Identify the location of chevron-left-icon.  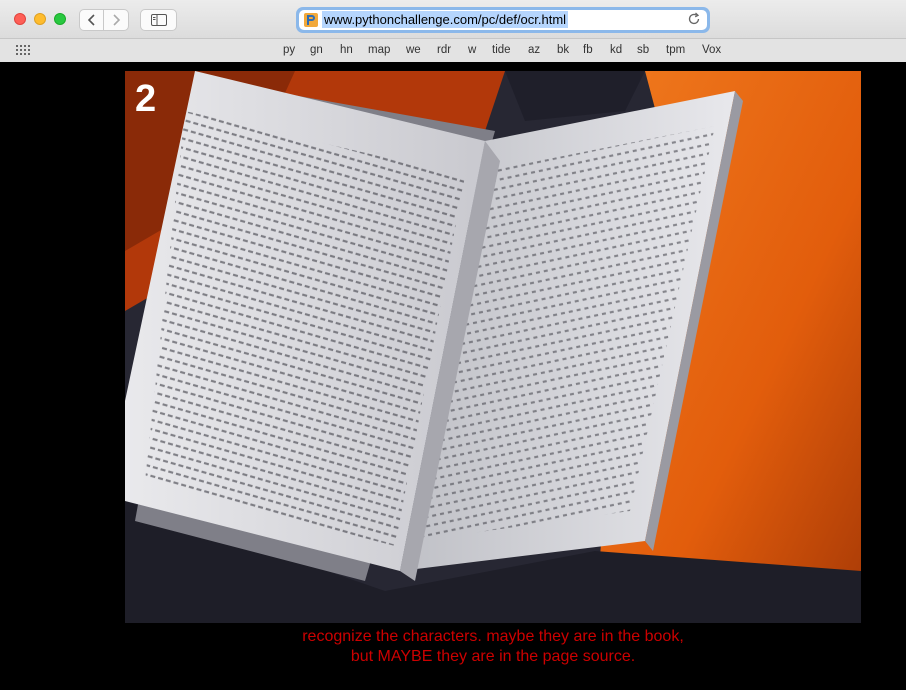
(91, 20).